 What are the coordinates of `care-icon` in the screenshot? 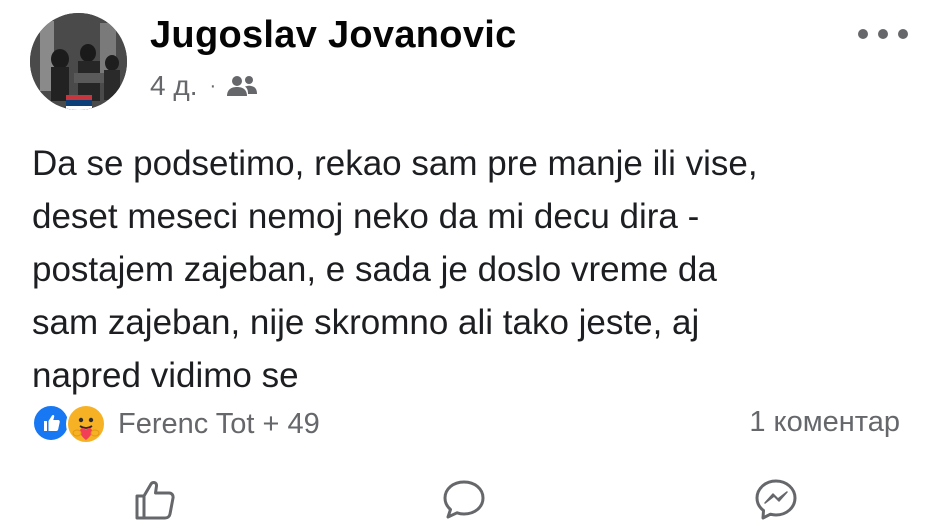 It's located at (86, 424).